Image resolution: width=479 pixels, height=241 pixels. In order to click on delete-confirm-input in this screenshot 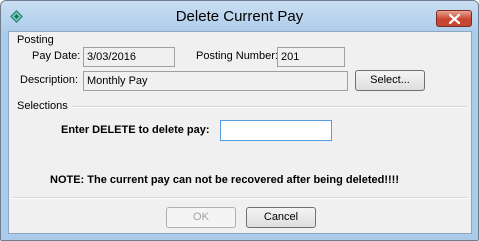, I will do `click(276, 130)`.